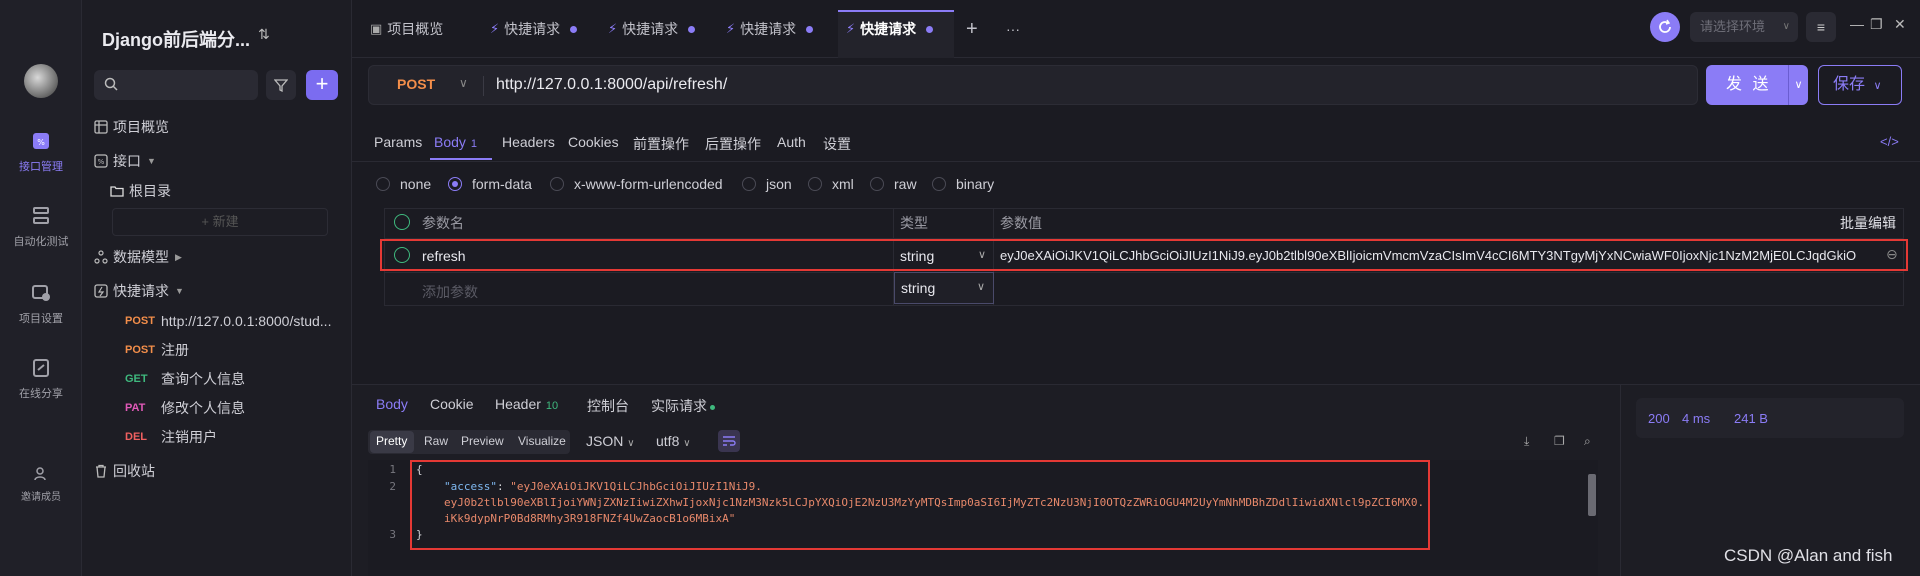  I want to click on rail-item-automation: 自动化测试, so click(41, 227).